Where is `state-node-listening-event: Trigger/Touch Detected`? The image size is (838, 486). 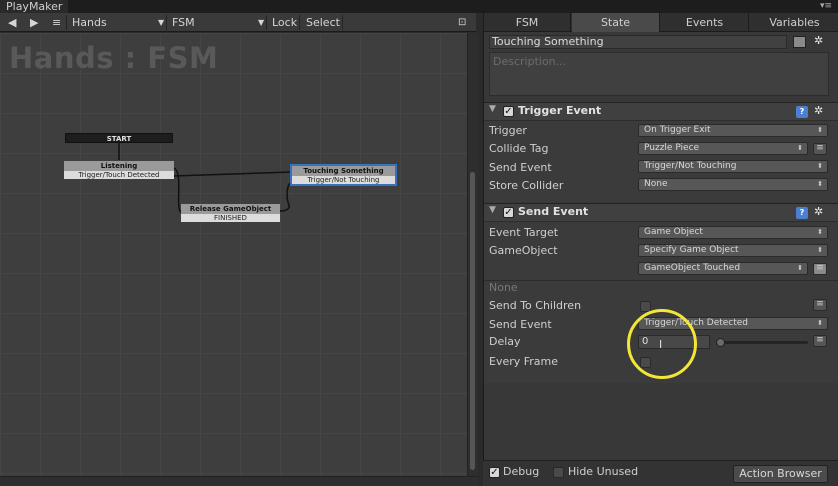 state-node-listening-event: Trigger/Touch Detected is located at coordinates (119, 175).